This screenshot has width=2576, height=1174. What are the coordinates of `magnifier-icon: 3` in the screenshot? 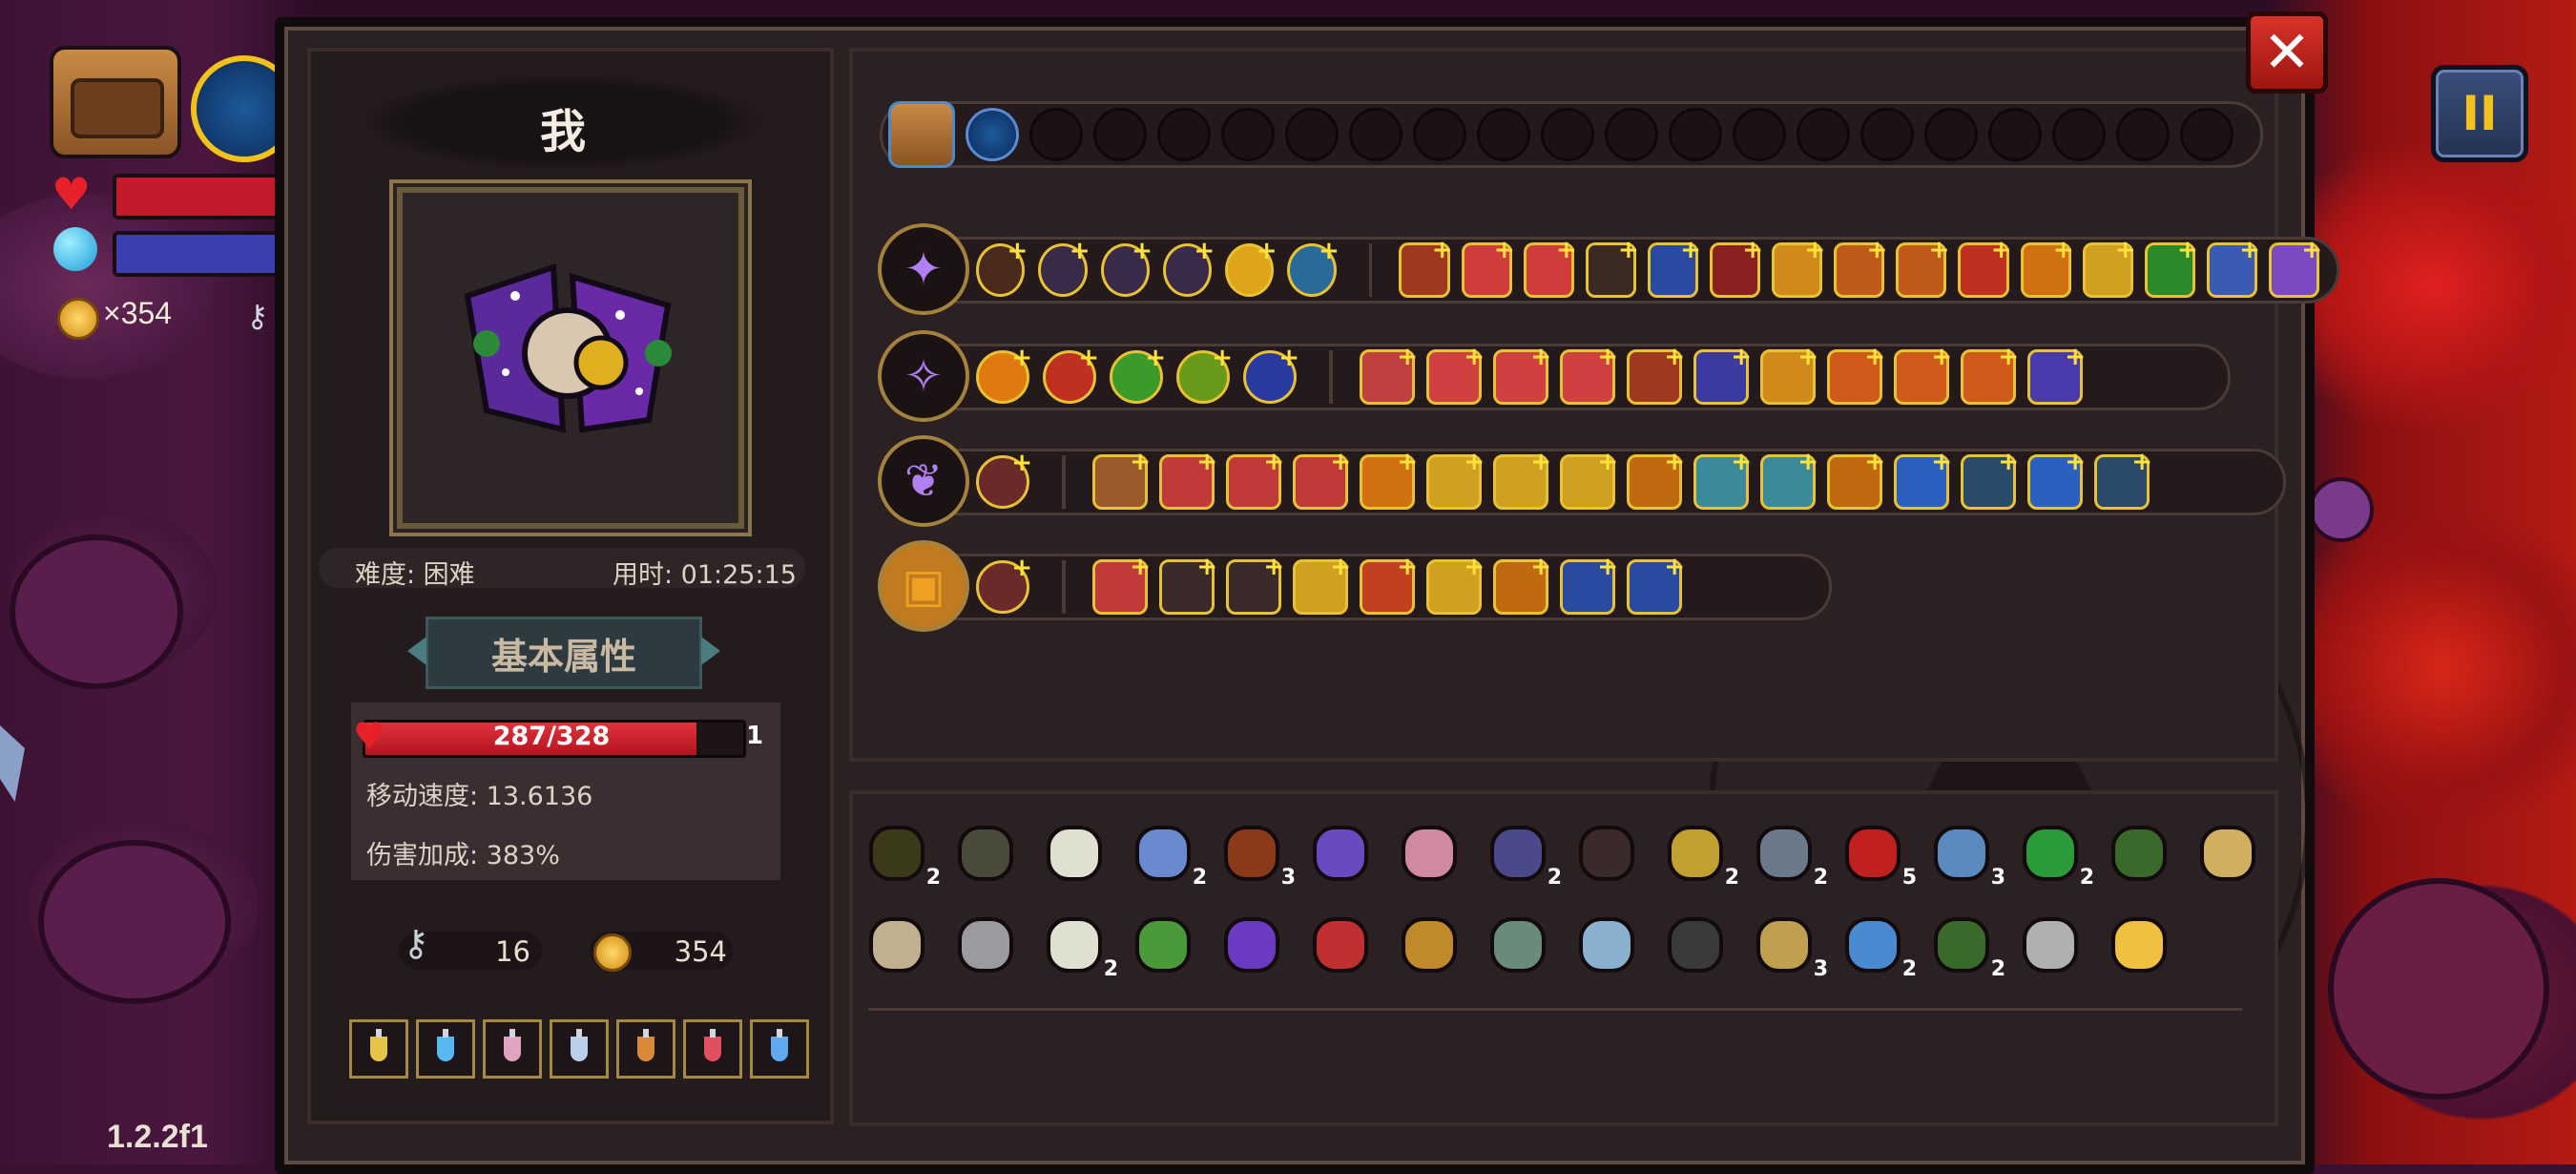 It's located at (1968, 857).